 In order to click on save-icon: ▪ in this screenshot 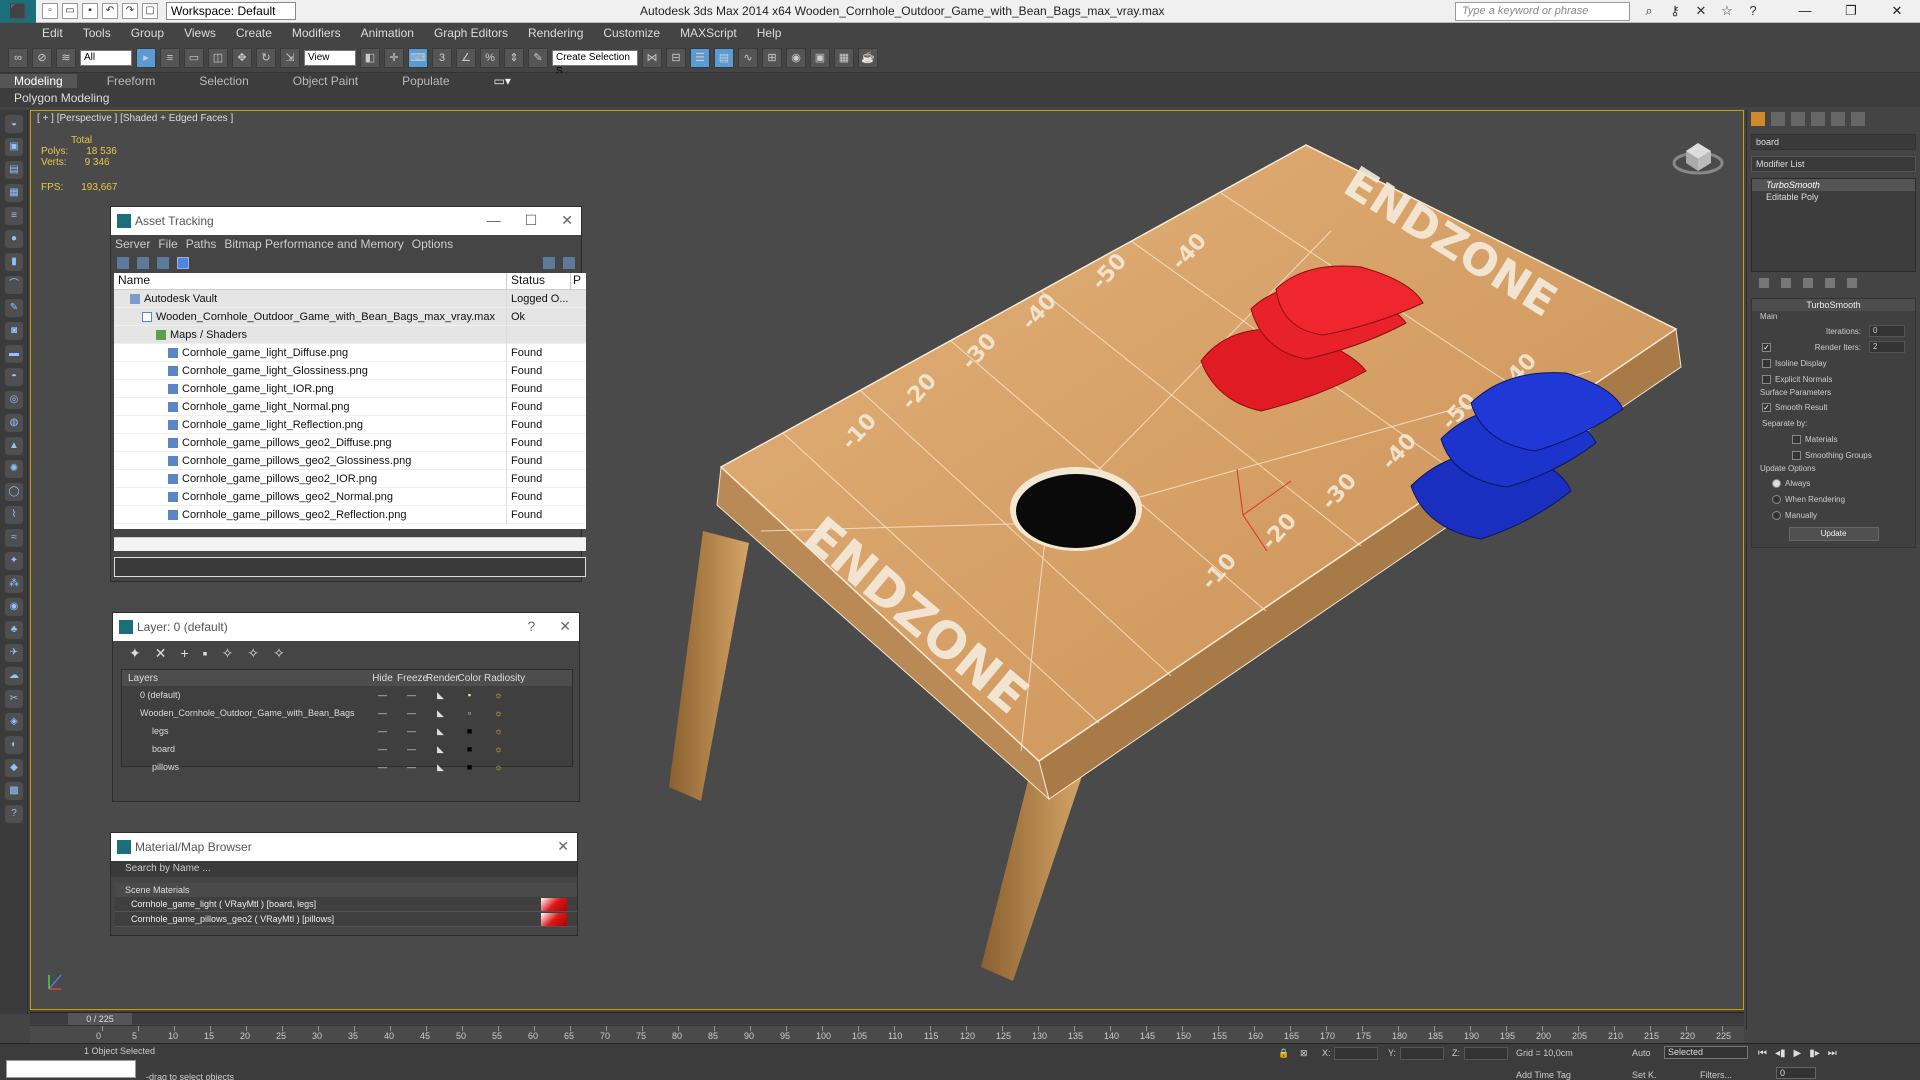, I will do `click(90, 11)`.